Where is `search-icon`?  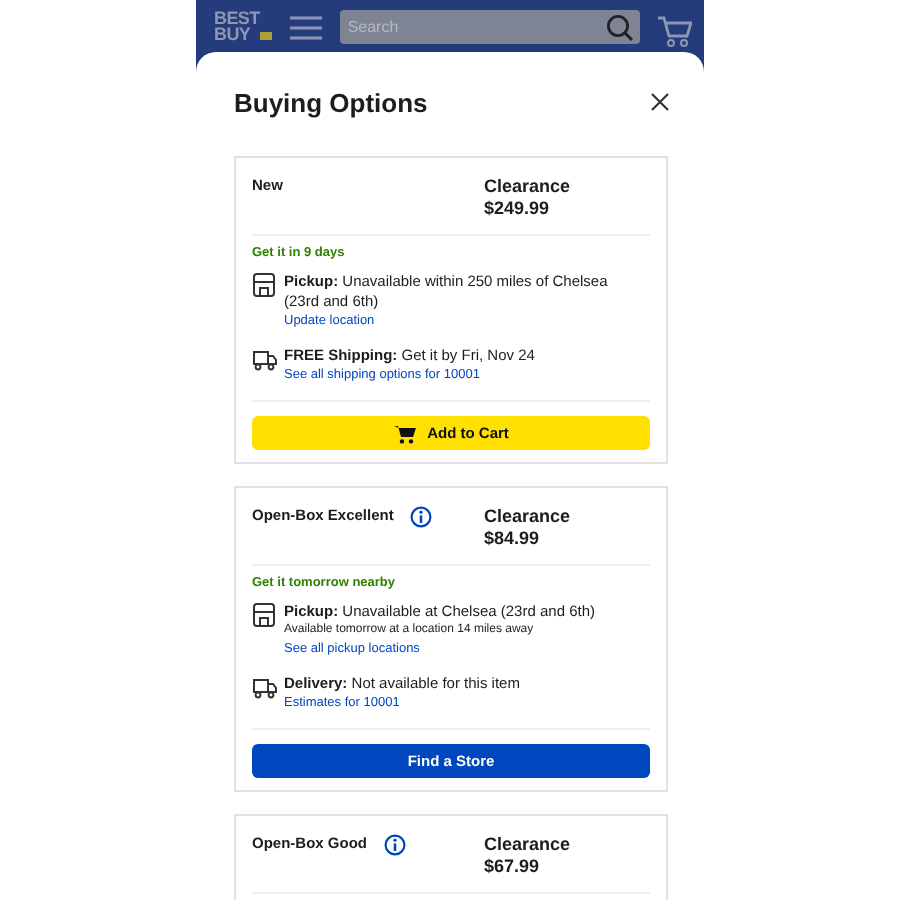 search-icon is located at coordinates (620, 27).